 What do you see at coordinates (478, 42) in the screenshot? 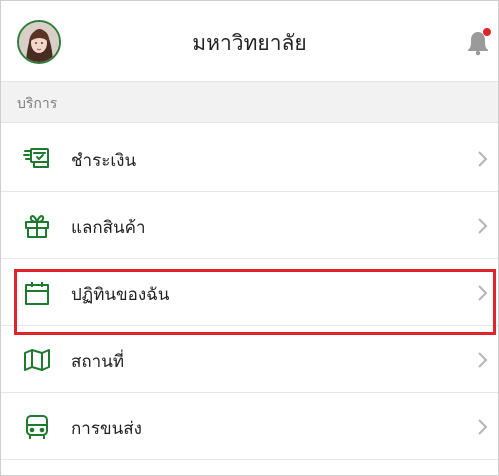
I see `notification-bell-icon` at bounding box center [478, 42].